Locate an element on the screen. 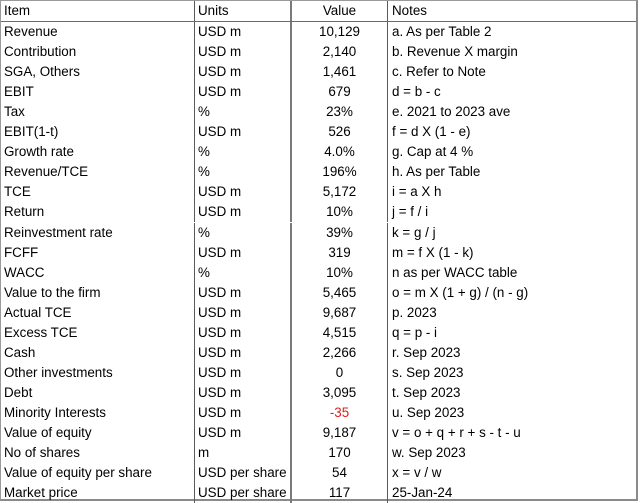 This screenshot has height=503, width=640. cell-item: Contribution is located at coordinates (98, 52).